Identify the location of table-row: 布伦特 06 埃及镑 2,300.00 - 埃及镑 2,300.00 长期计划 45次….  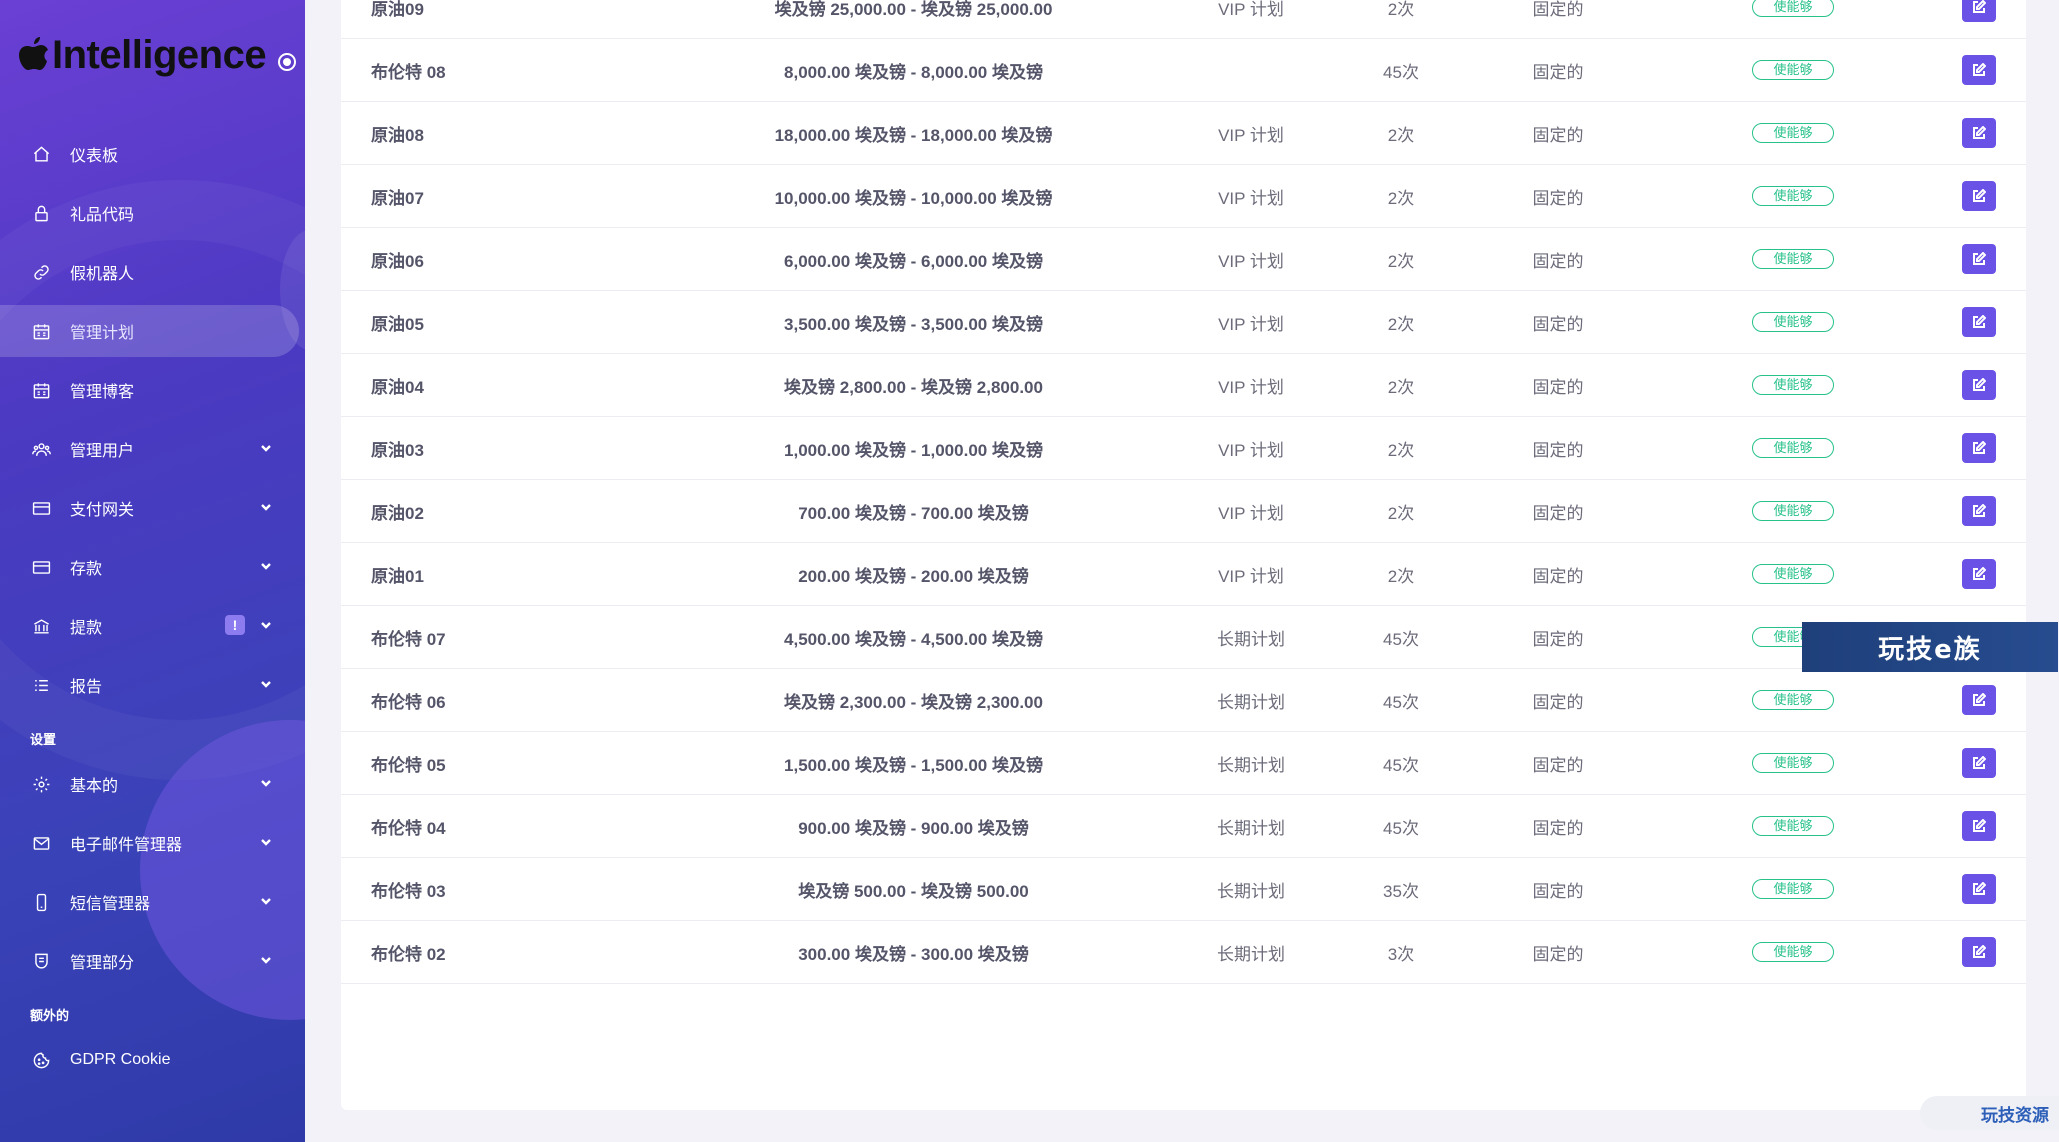
(1183, 700).